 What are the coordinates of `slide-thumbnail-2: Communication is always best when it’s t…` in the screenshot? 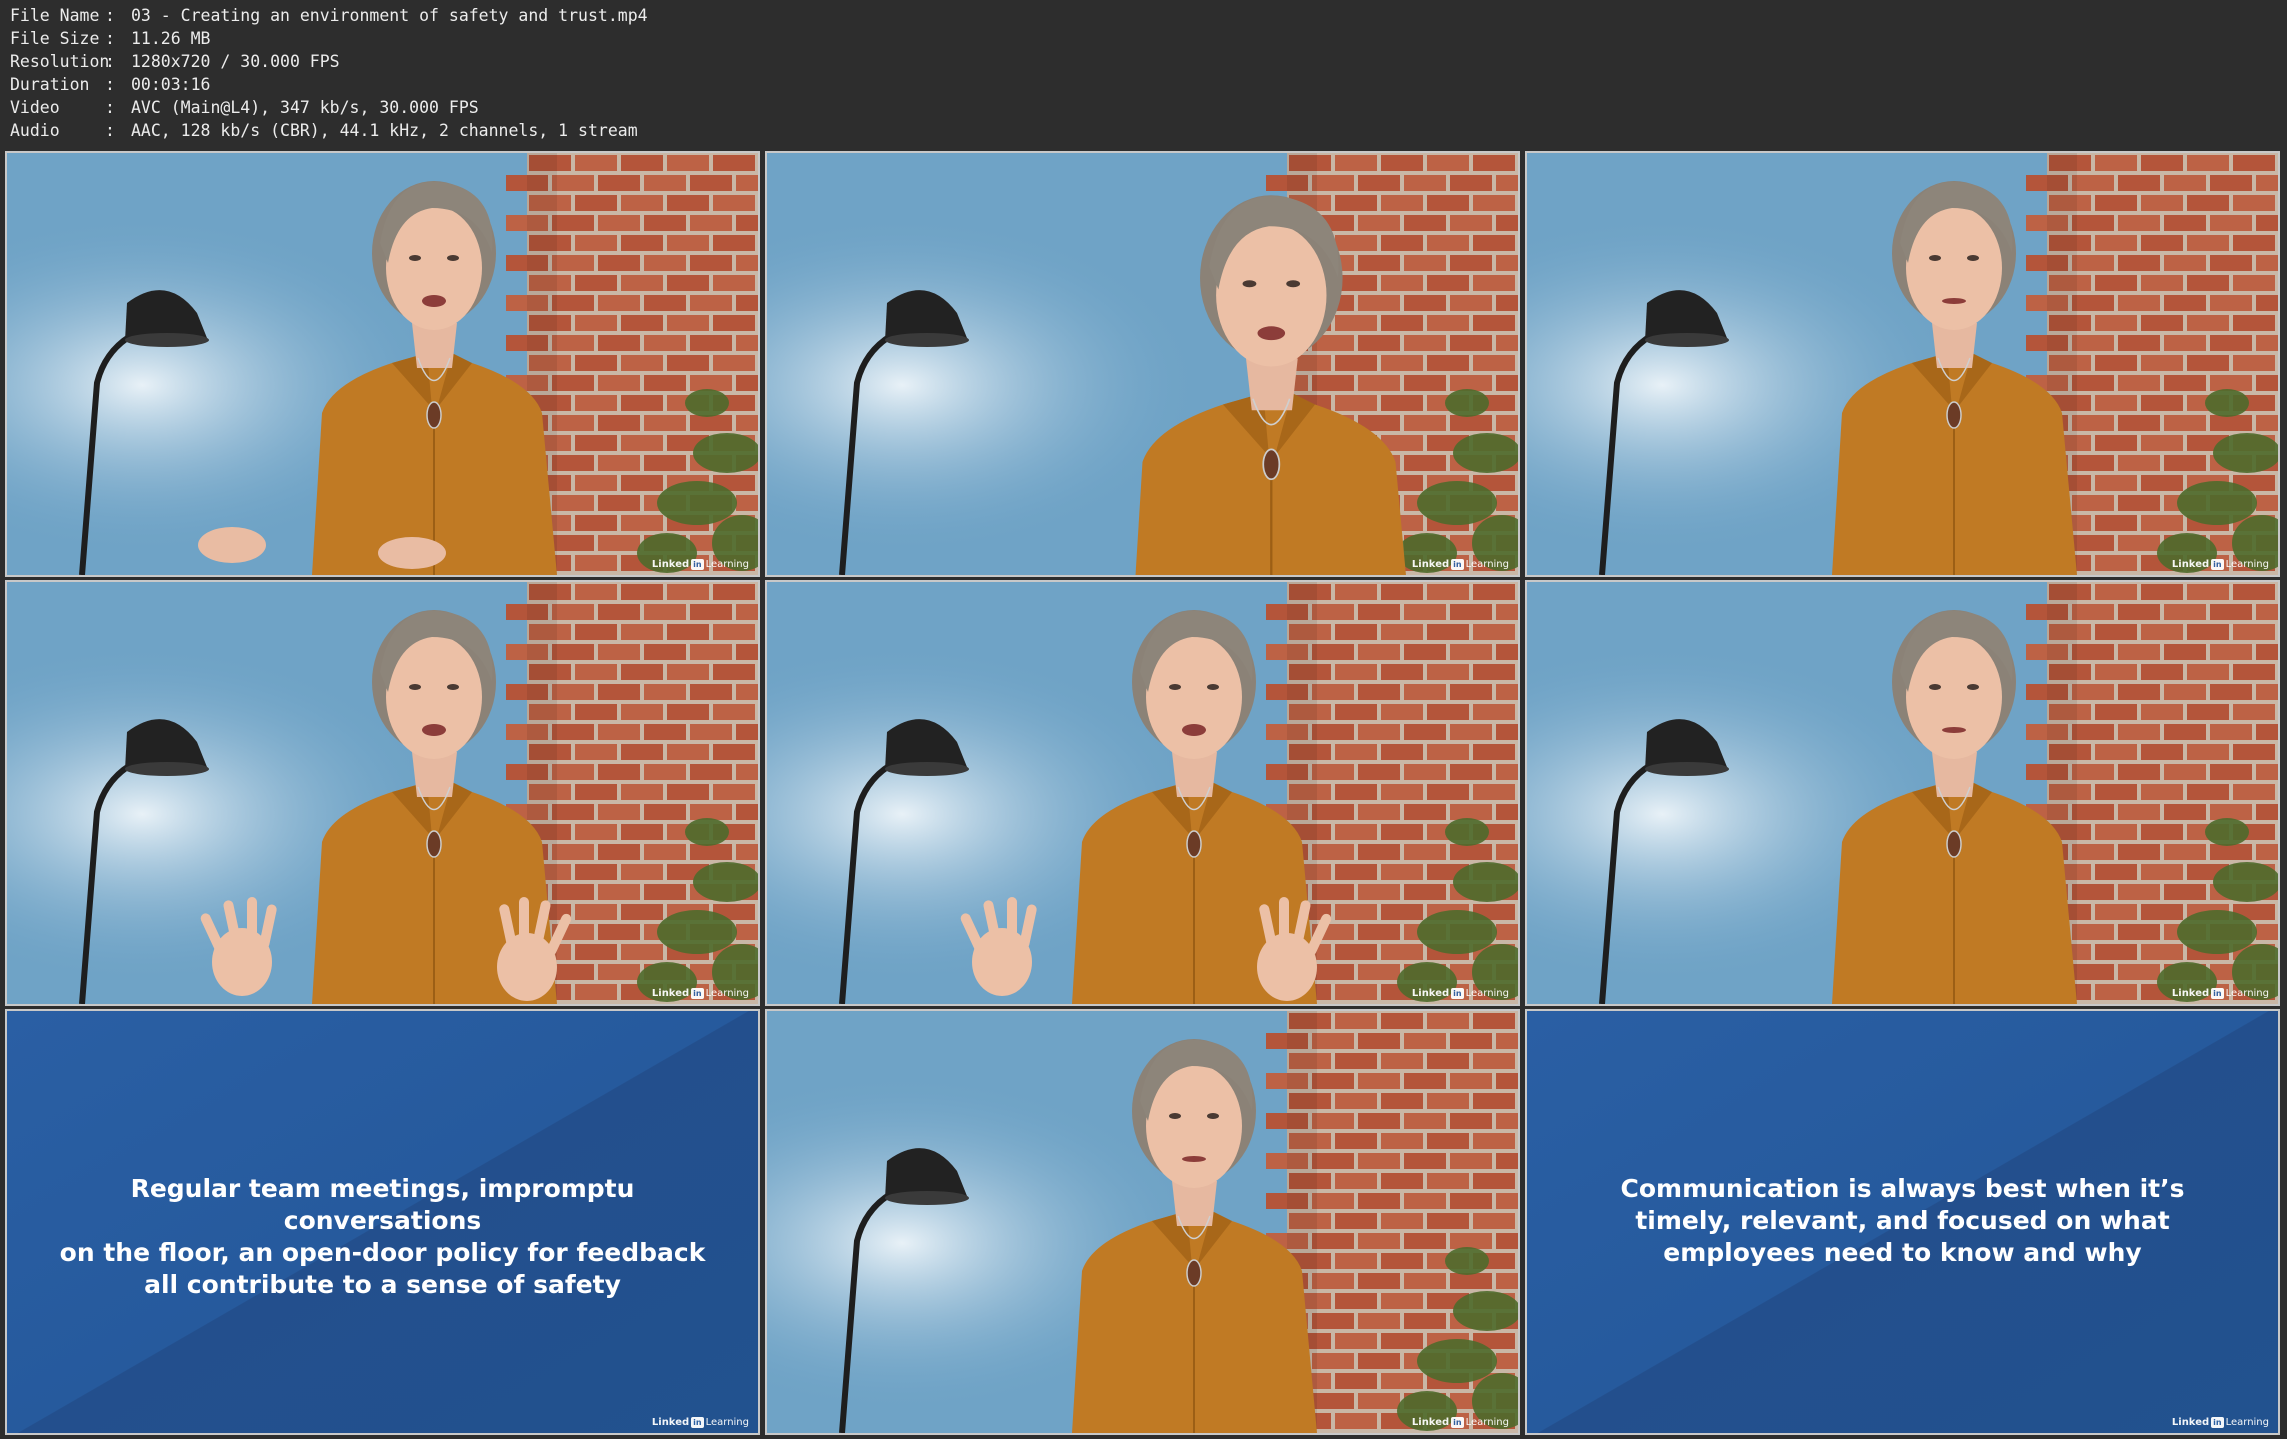 It's located at (1902, 1222).